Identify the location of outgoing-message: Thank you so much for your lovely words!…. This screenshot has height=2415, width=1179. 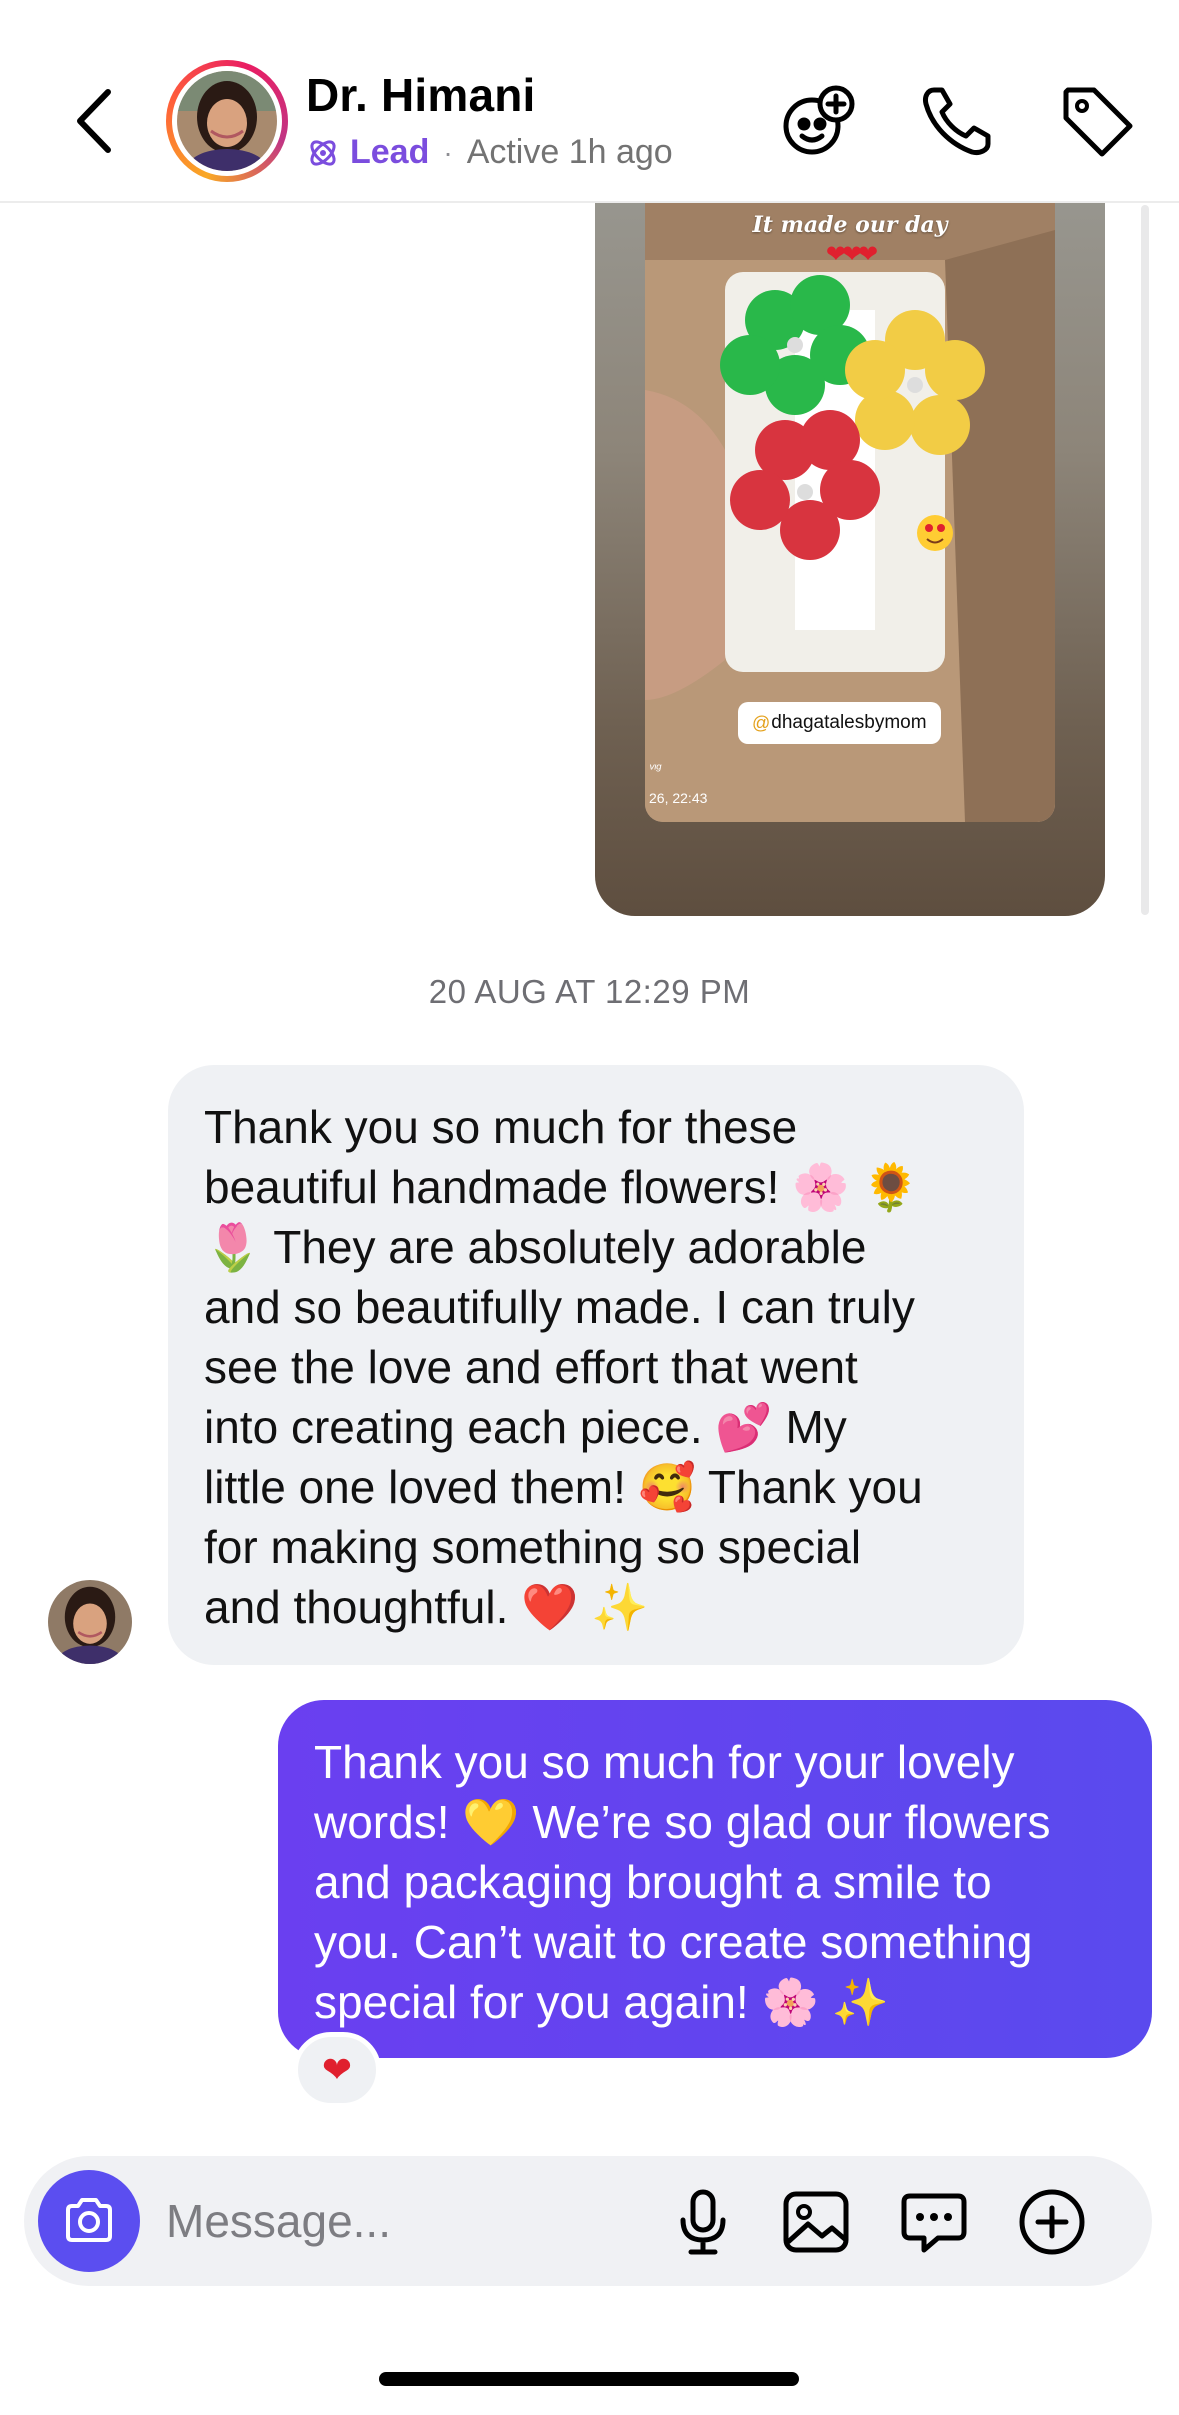
(715, 1879).